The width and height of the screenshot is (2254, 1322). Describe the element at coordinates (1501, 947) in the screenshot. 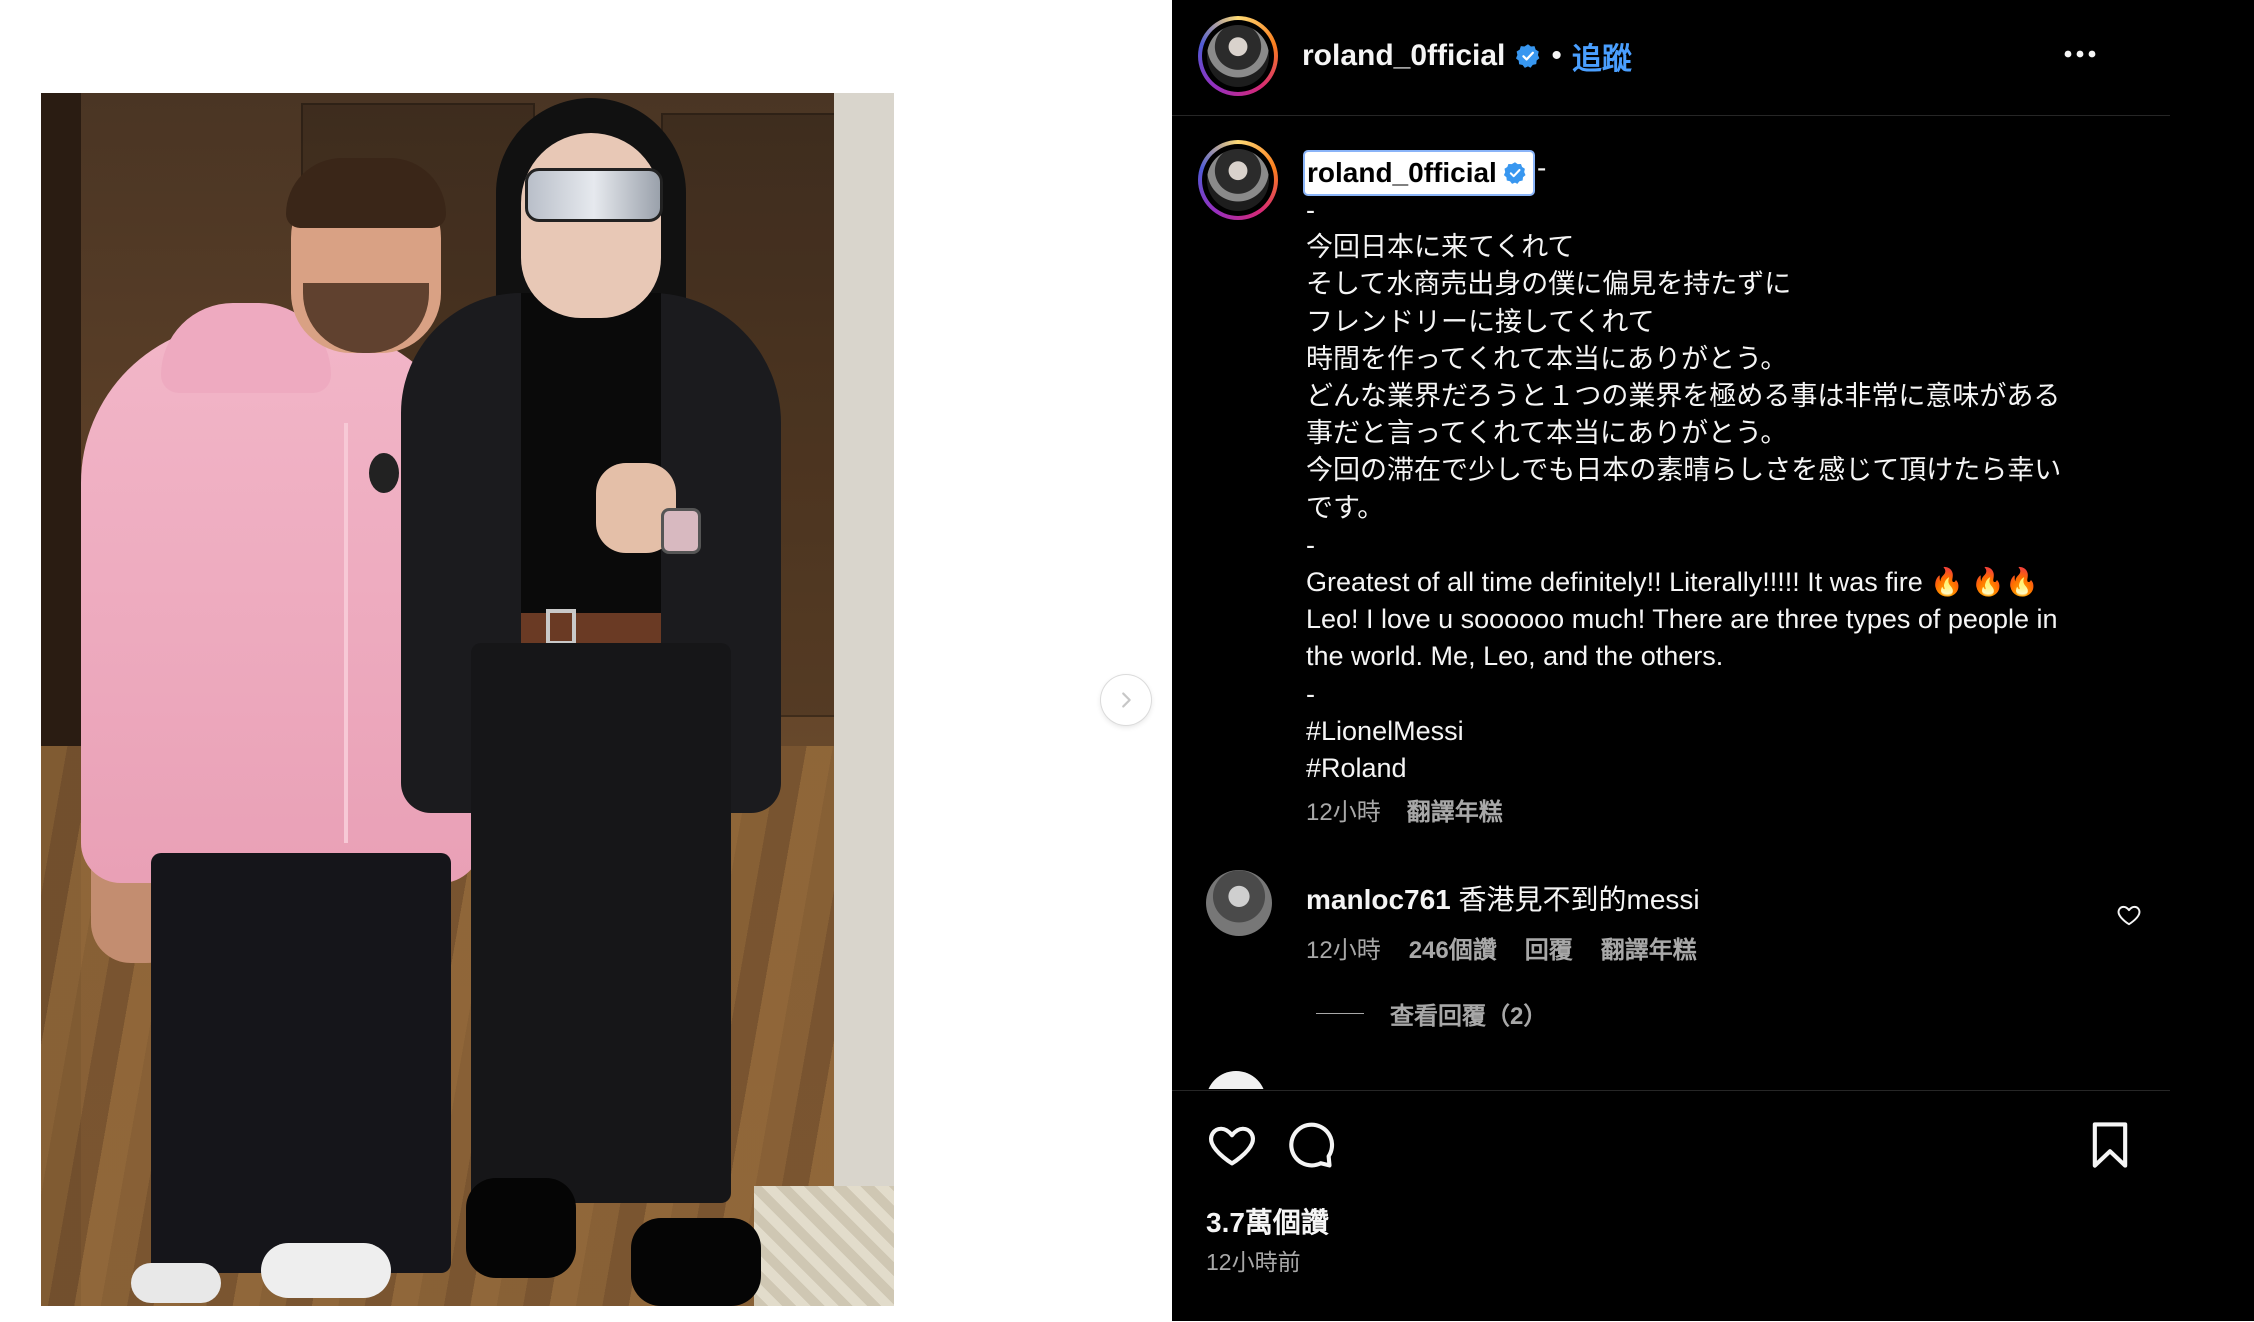

I see `comment-meta: 12小時 246個讚 回覆 翻譯年糕` at that location.